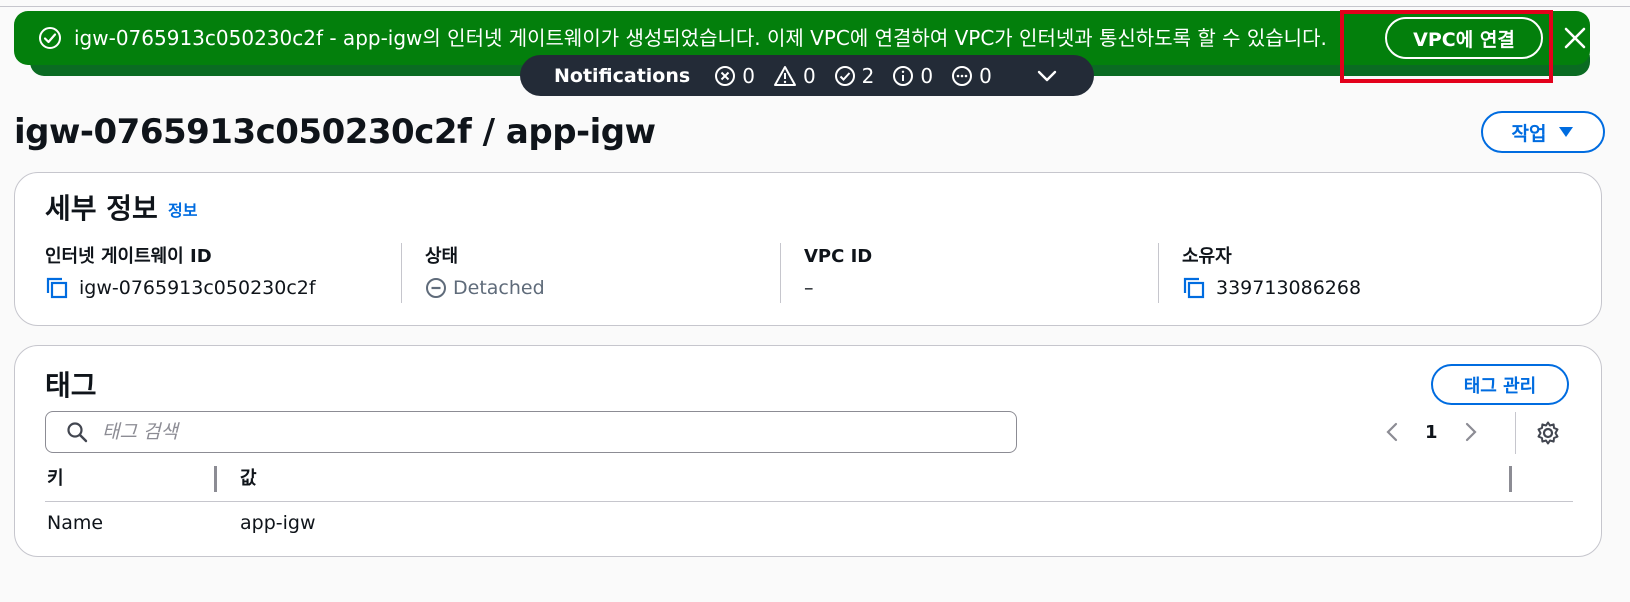  Describe the element at coordinates (1471, 432) in the screenshot. I see `chevron-right-icon` at that location.